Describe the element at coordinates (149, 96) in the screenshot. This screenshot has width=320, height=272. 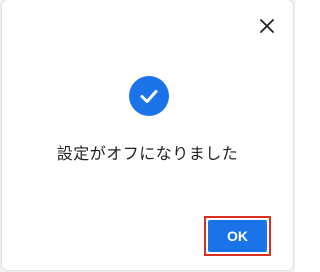
I see `check-circle-icon` at that location.